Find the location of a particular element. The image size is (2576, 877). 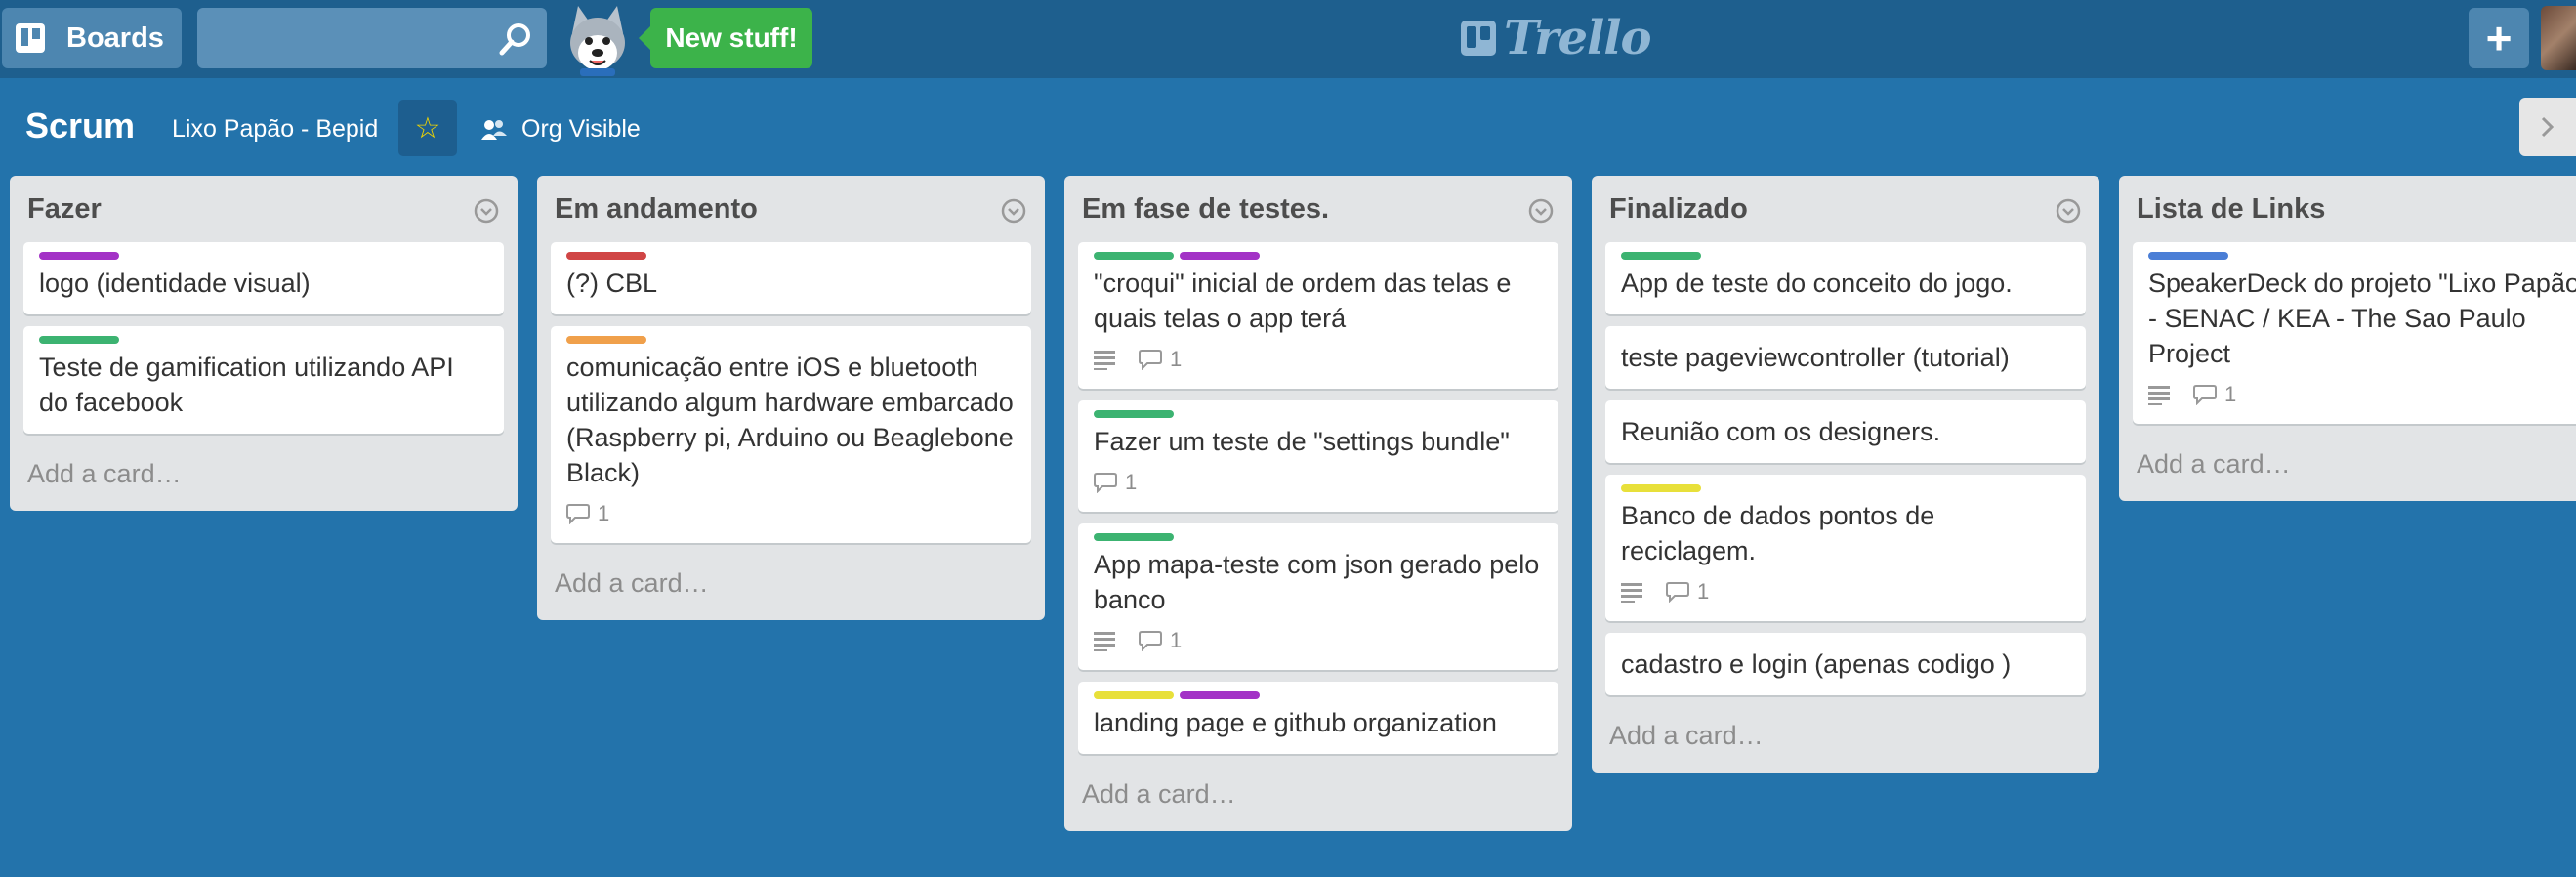

star-icon: ☆ is located at coordinates (428, 128).